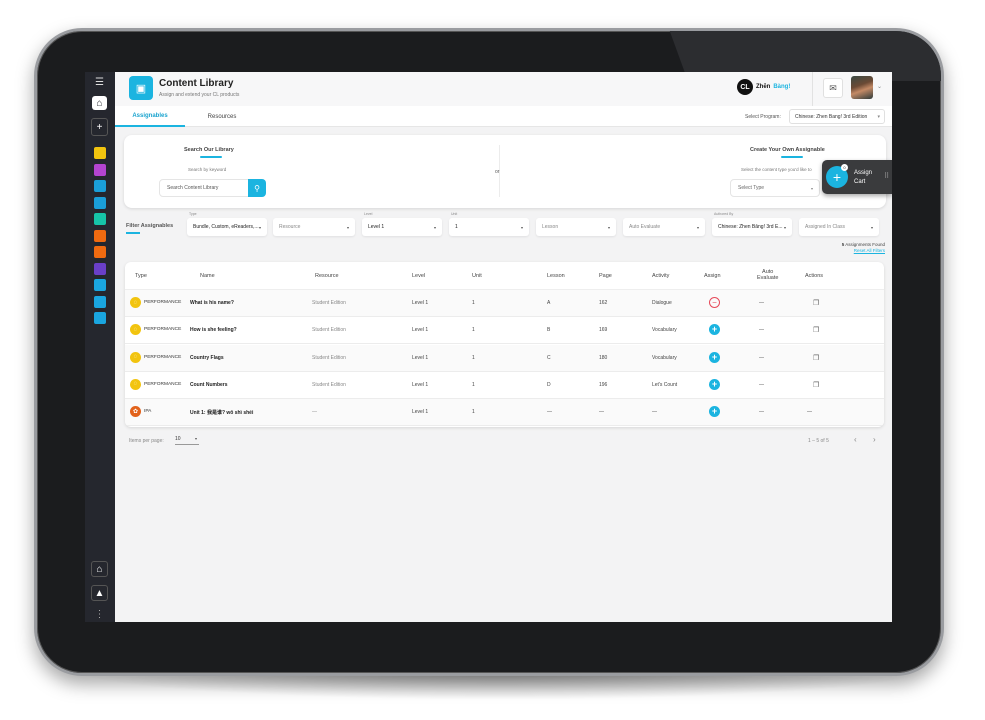  Describe the element at coordinates (99, 82) in the screenshot. I see `menu-collapse-icon: ☰` at that location.